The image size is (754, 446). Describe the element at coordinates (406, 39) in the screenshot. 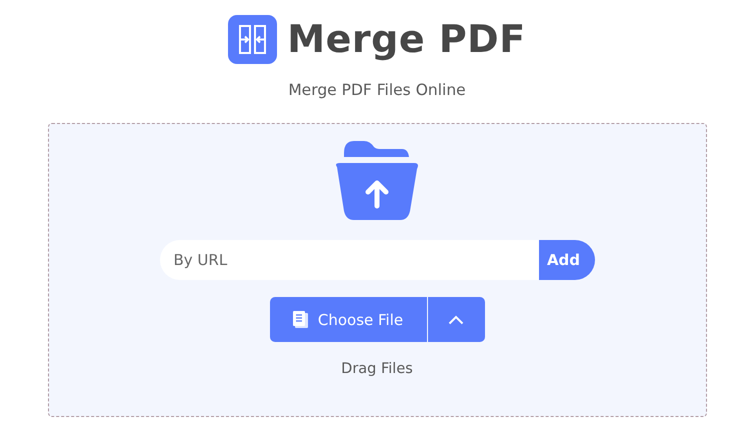

I see `page-title: Merge PDF` at that location.